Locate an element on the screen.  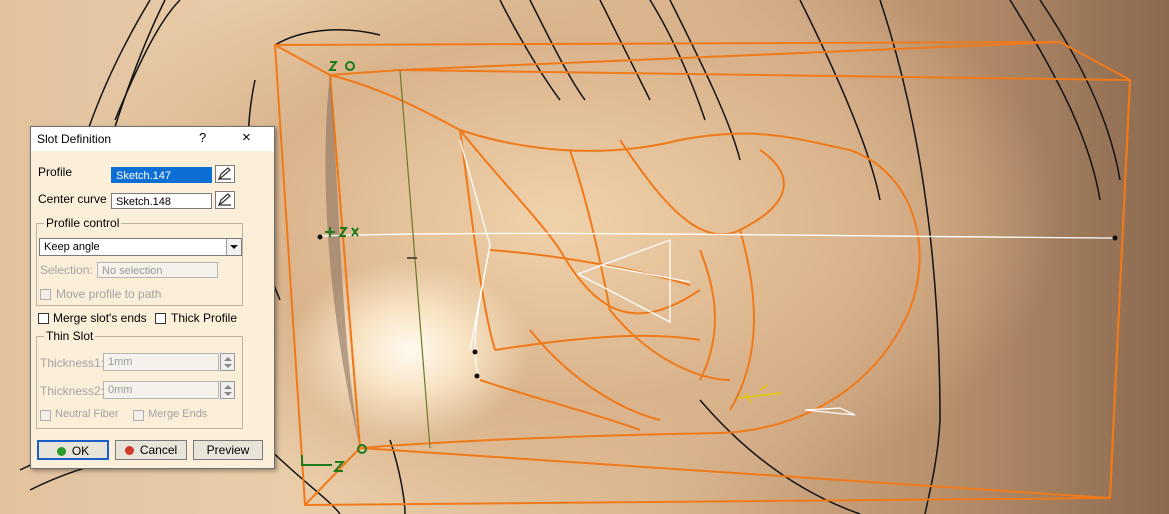
thin-slot-legend: Thin Slot is located at coordinates (70, 336).